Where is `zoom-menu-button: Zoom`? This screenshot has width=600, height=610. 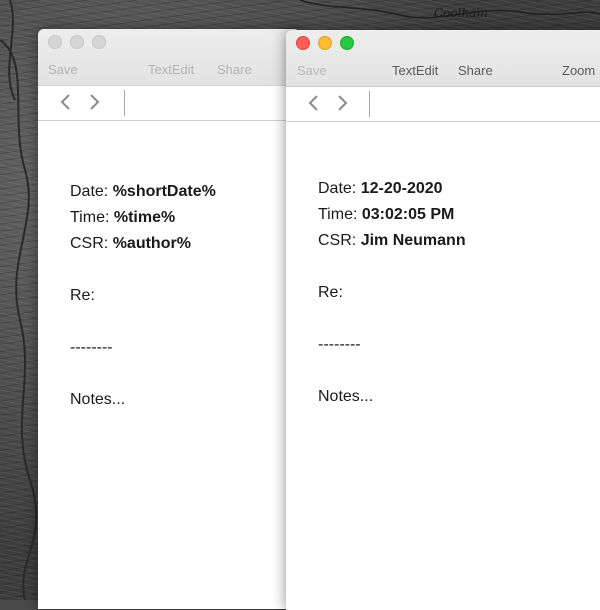
zoom-menu-button: Zoom is located at coordinates (578, 70).